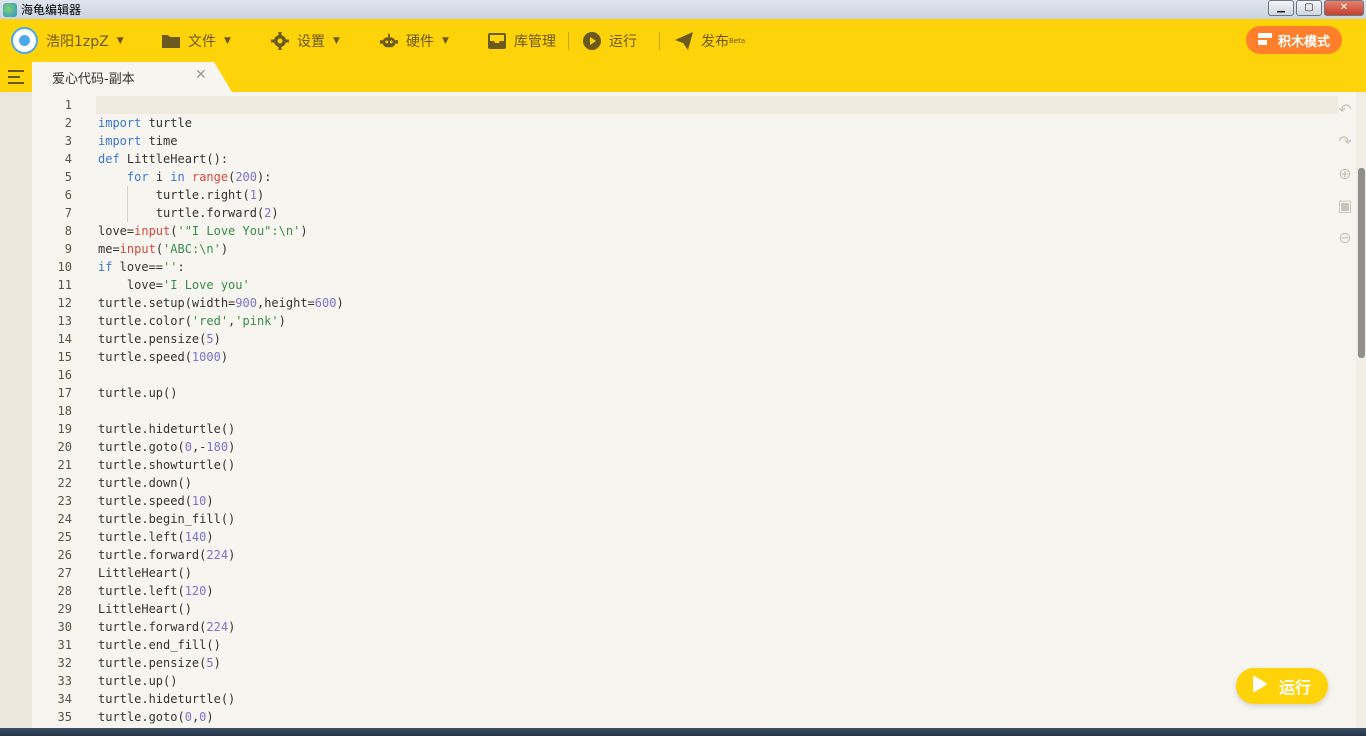  Describe the element at coordinates (1264, 40) in the screenshot. I see `blocks-icon` at that location.